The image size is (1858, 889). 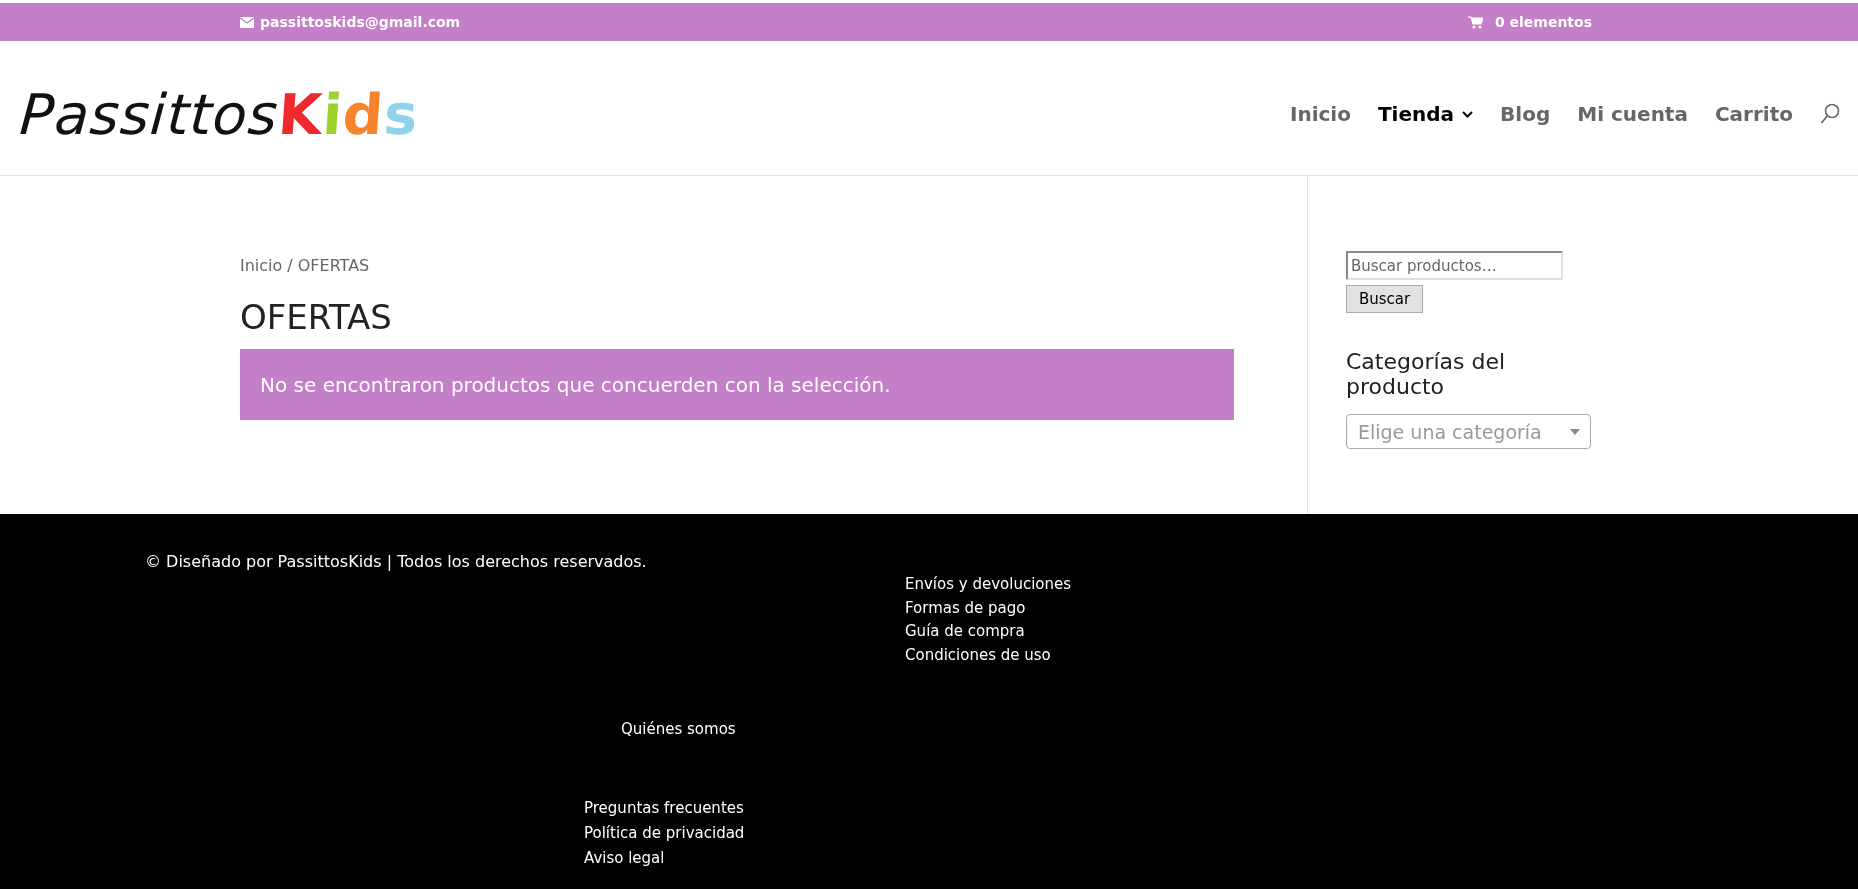 What do you see at coordinates (1320, 114) in the screenshot?
I see `nav-link: Inicio` at bounding box center [1320, 114].